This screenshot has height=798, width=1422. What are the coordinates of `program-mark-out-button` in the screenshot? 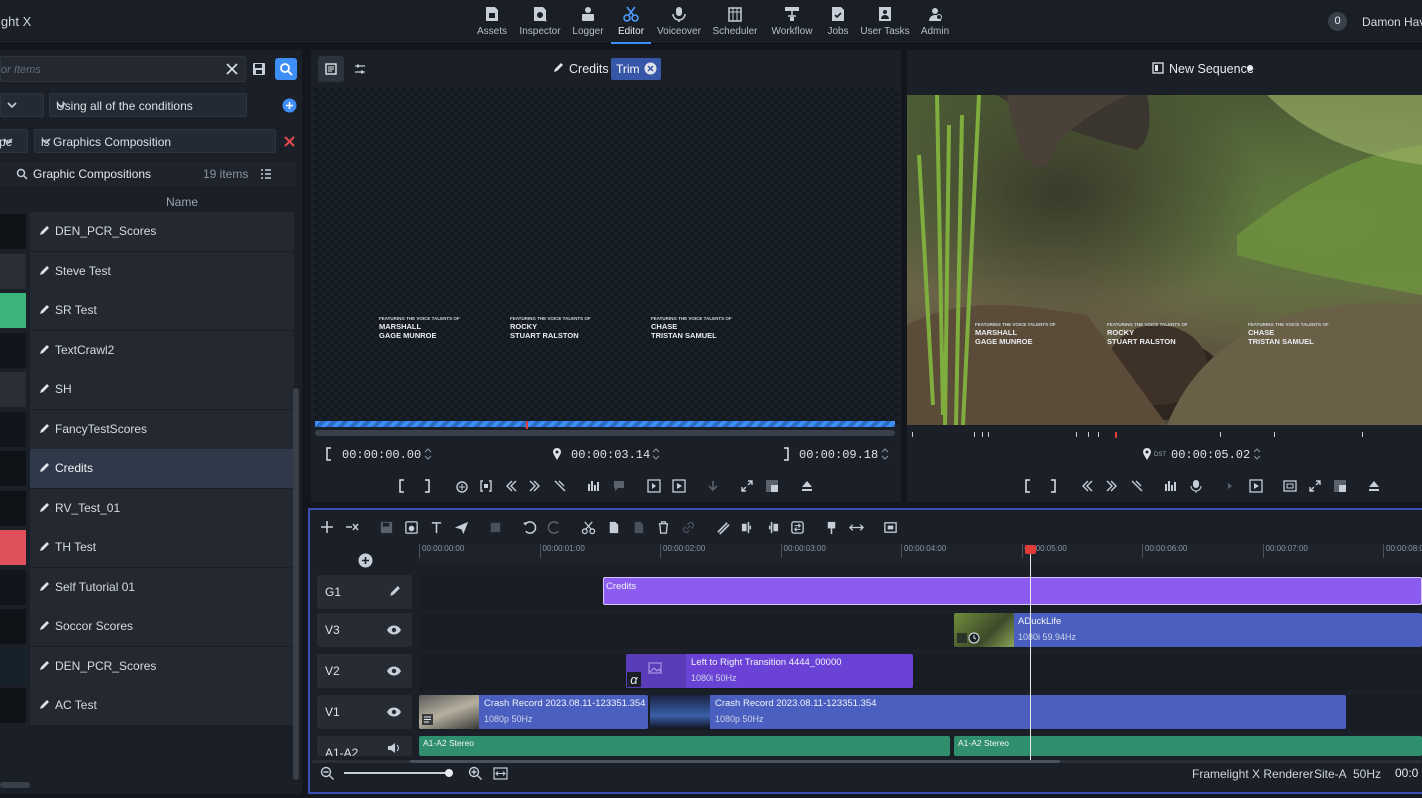 It's located at (1053, 486).